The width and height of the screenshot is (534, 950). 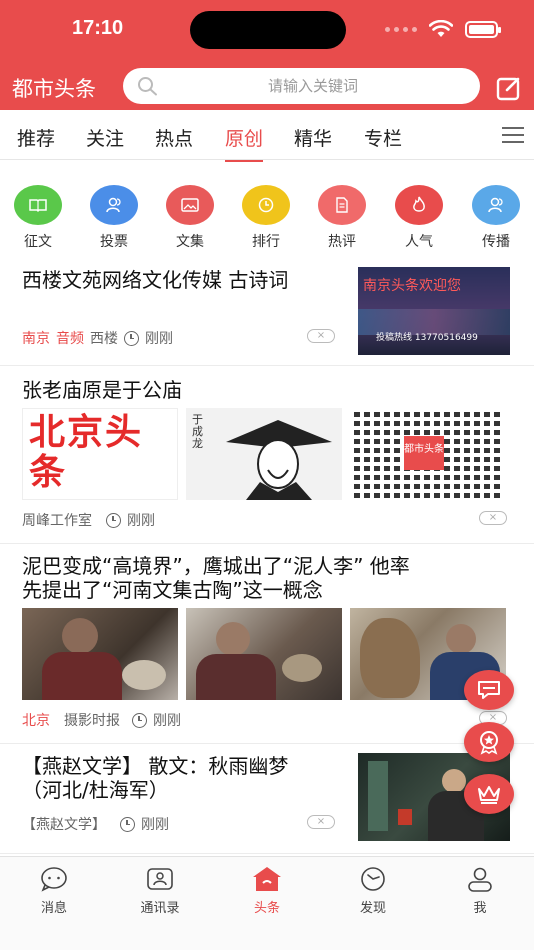 I want to click on chat-icon, so click(x=54, y=879).